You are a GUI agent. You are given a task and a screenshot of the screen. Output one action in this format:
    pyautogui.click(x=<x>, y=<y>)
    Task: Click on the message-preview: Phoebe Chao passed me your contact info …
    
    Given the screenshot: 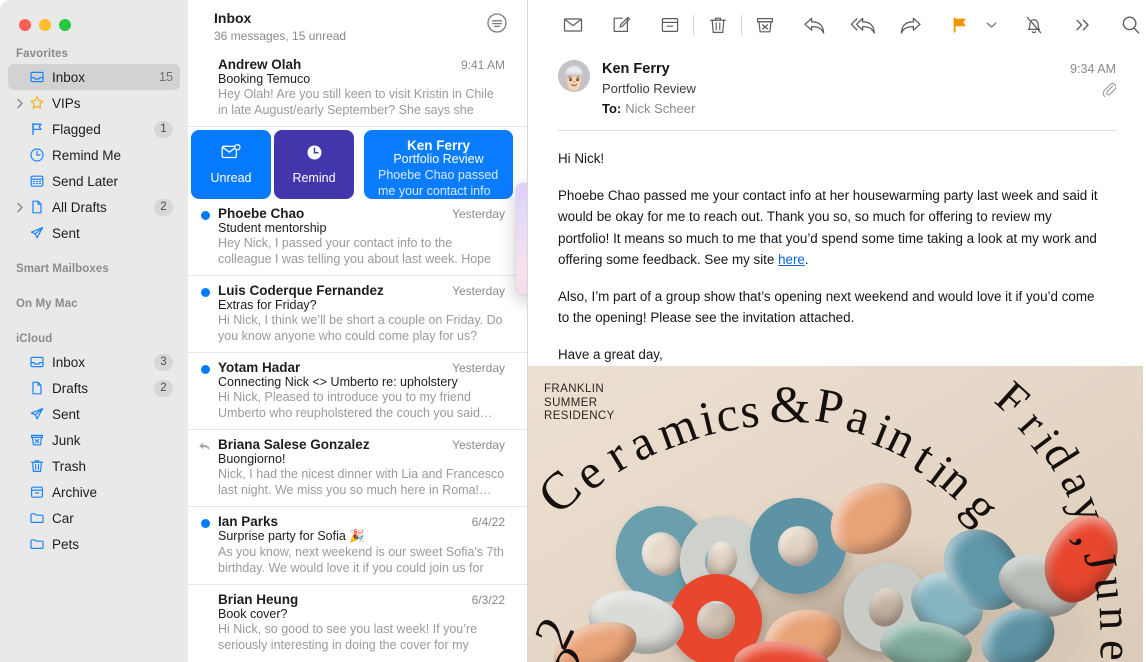 What is the action you would take?
    pyautogui.click(x=438, y=183)
    